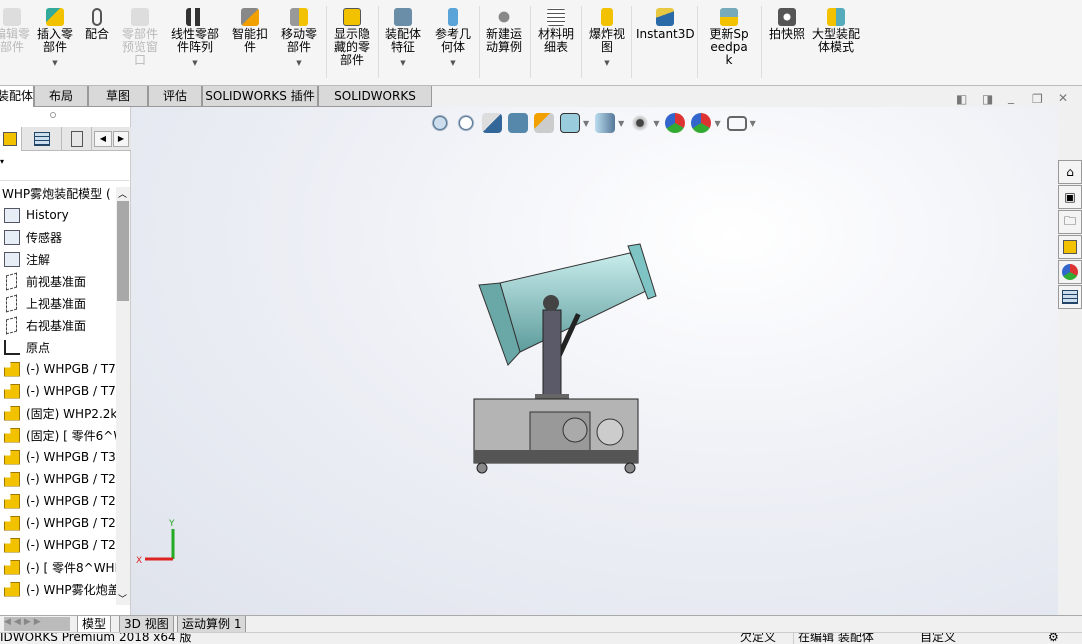 This screenshot has width=1082, height=644. What do you see at coordinates (250, 31) in the screenshot?
I see `smart-fasteners-button: 智能扣件` at bounding box center [250, 31].